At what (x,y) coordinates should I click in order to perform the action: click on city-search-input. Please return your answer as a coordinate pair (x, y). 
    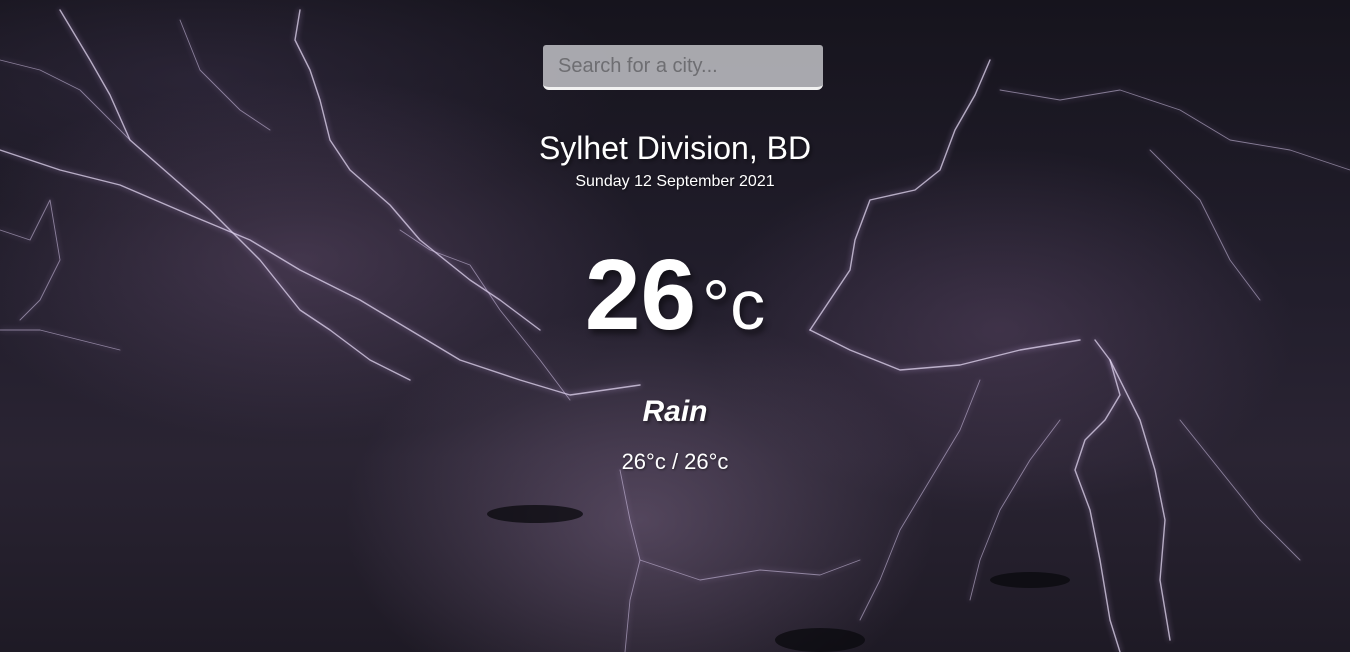
    Looking at the image, I should click on (683, 67).